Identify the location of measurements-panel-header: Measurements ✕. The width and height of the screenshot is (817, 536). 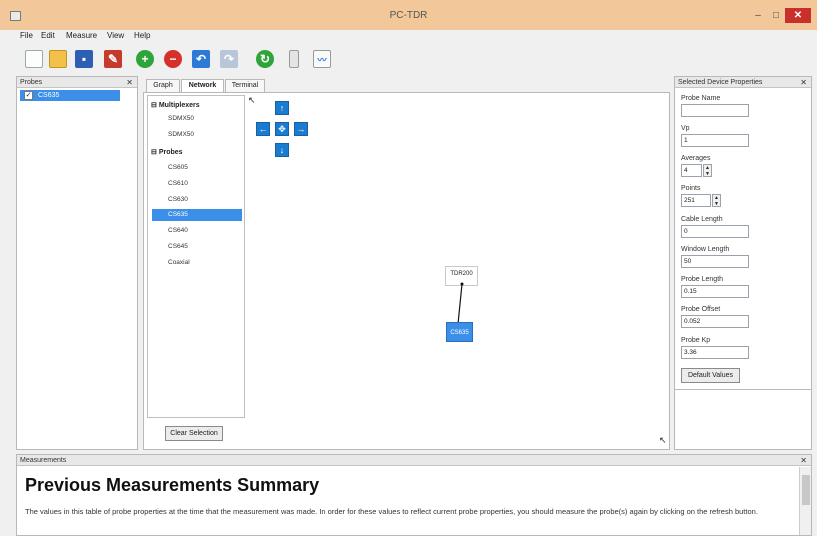
(414, 460).